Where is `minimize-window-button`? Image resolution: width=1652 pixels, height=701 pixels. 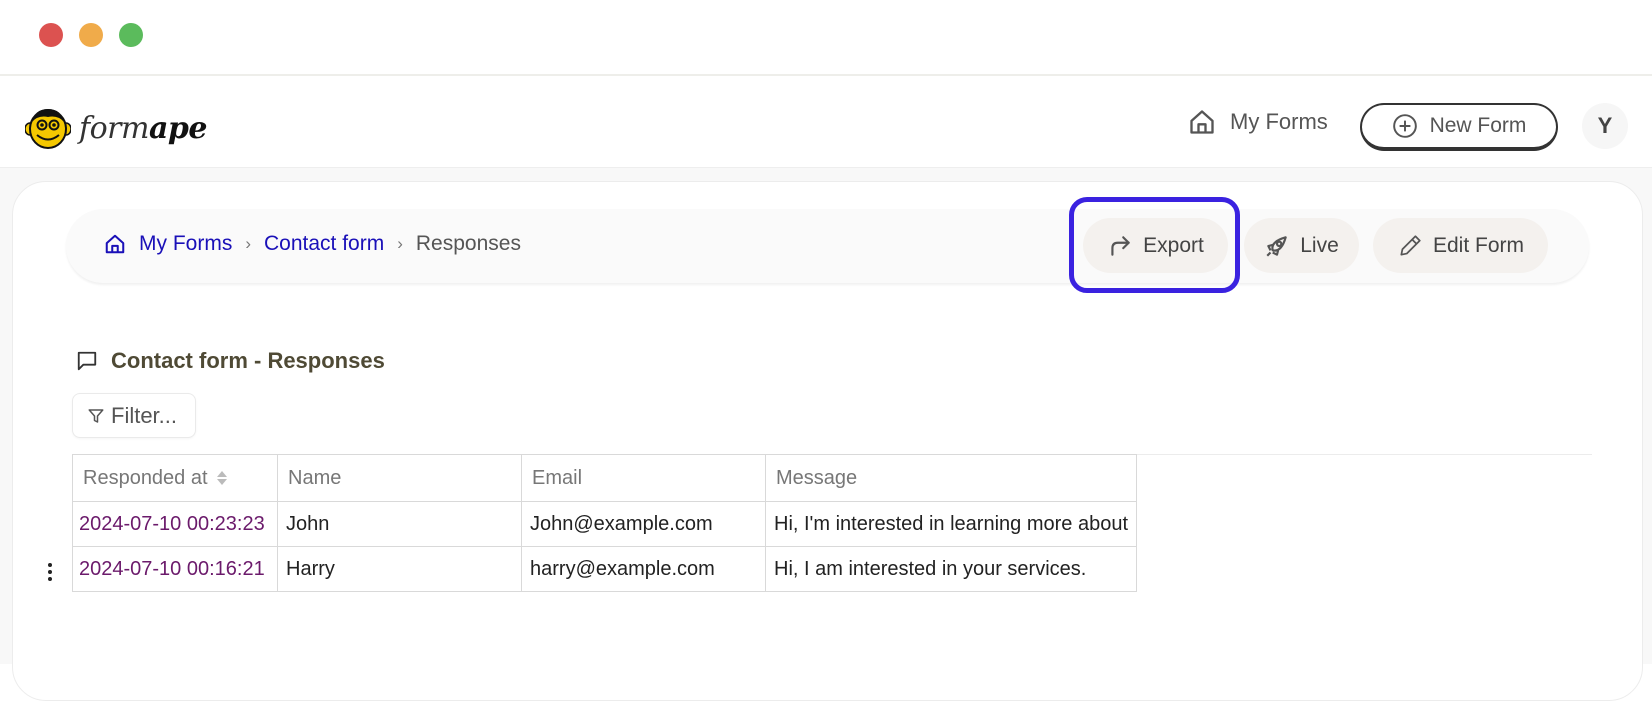
minimize-window-button is located at coordinates (91, 35).